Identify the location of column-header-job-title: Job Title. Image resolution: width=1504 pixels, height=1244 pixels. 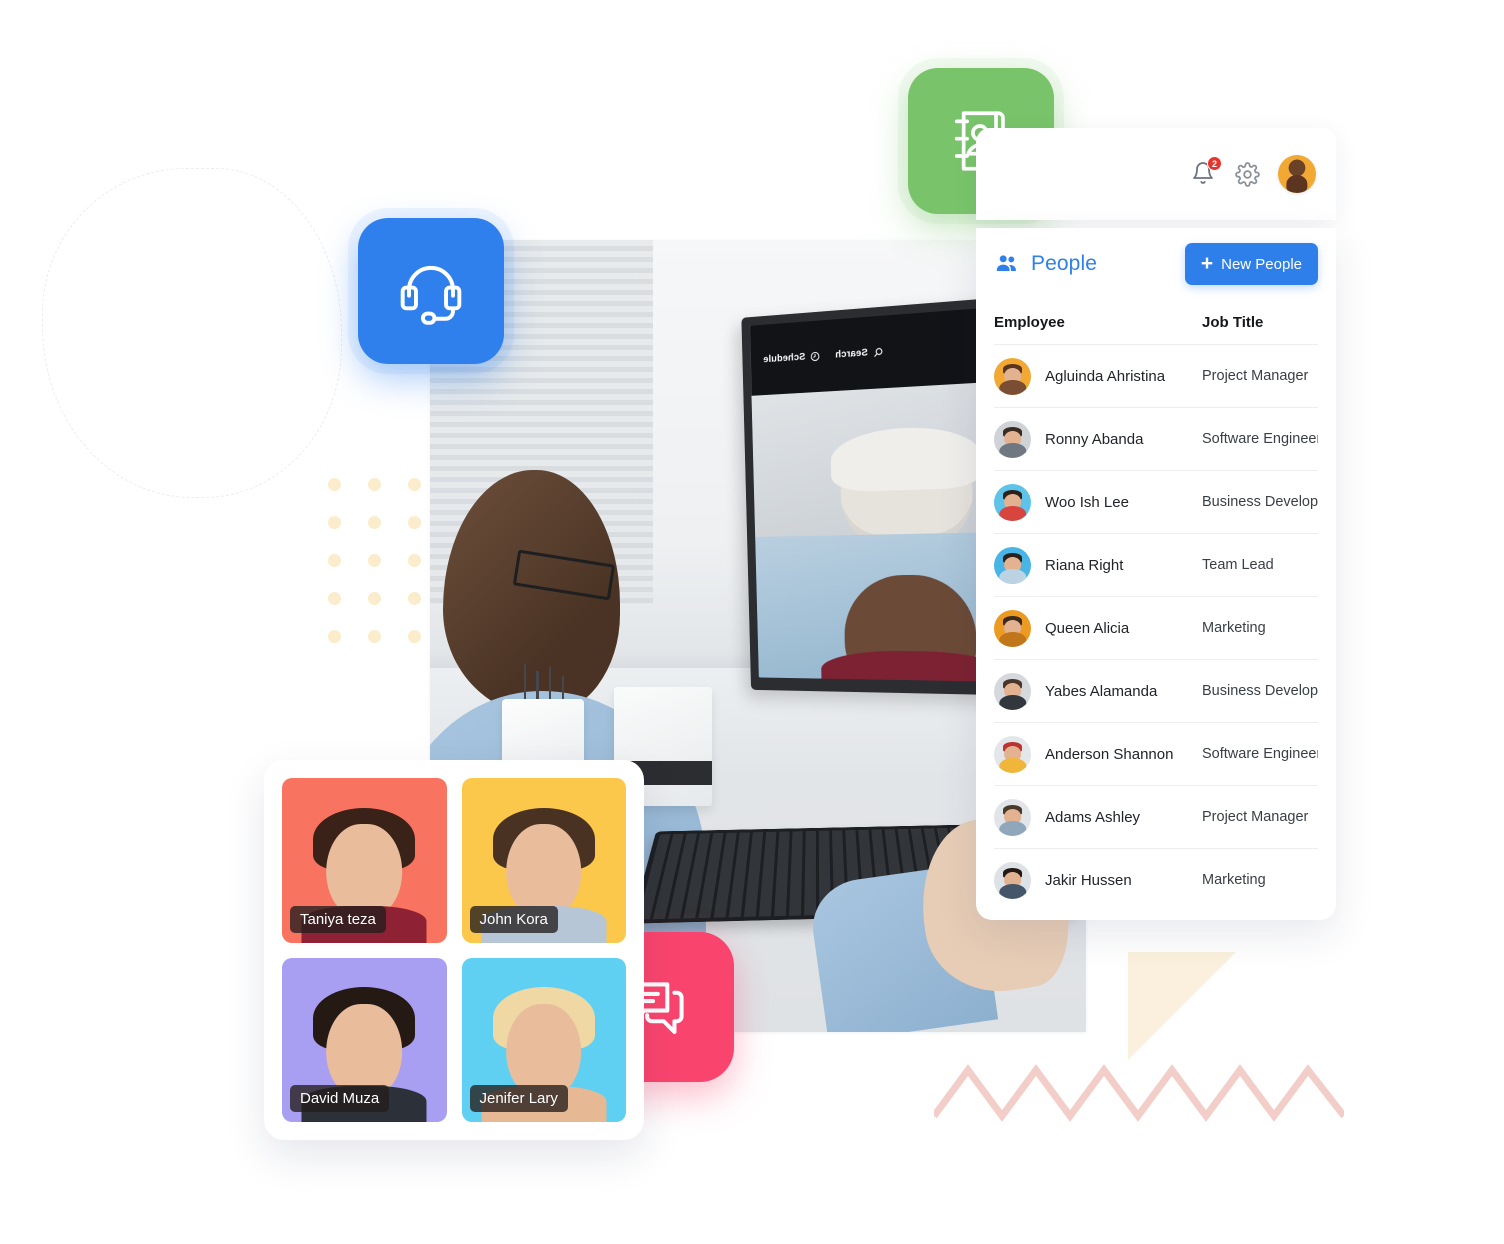
(1233, 322).